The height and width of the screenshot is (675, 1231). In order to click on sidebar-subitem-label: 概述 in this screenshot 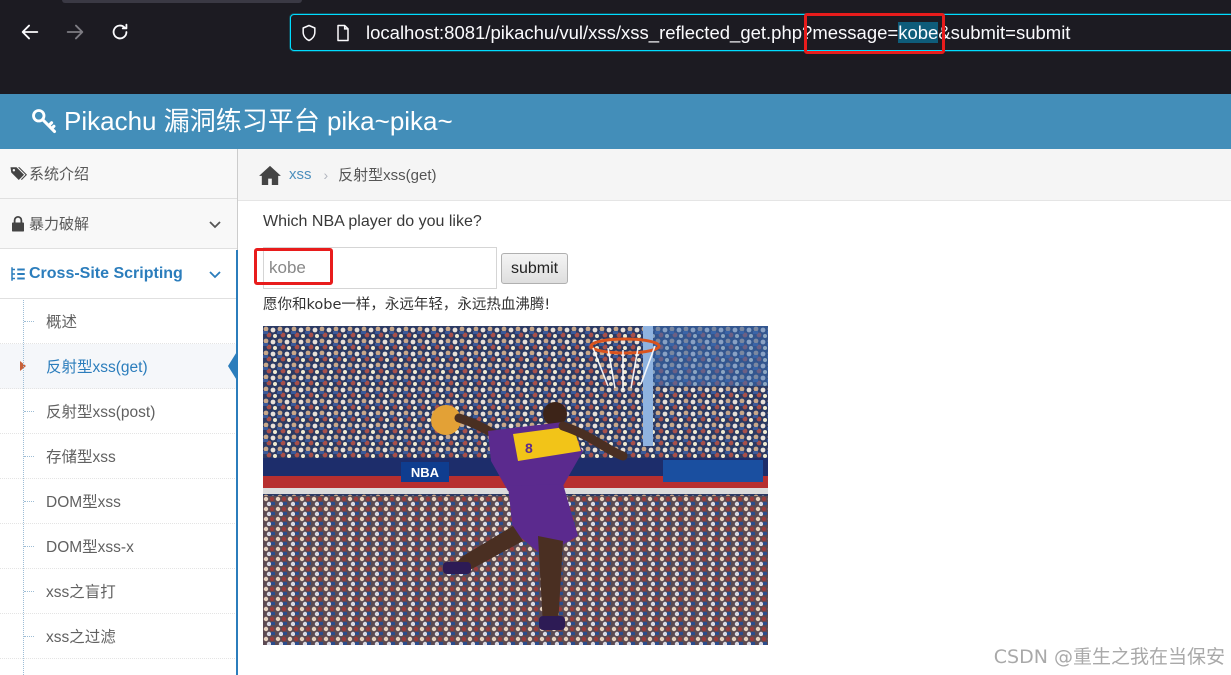, I will do `click(62, 322)`.